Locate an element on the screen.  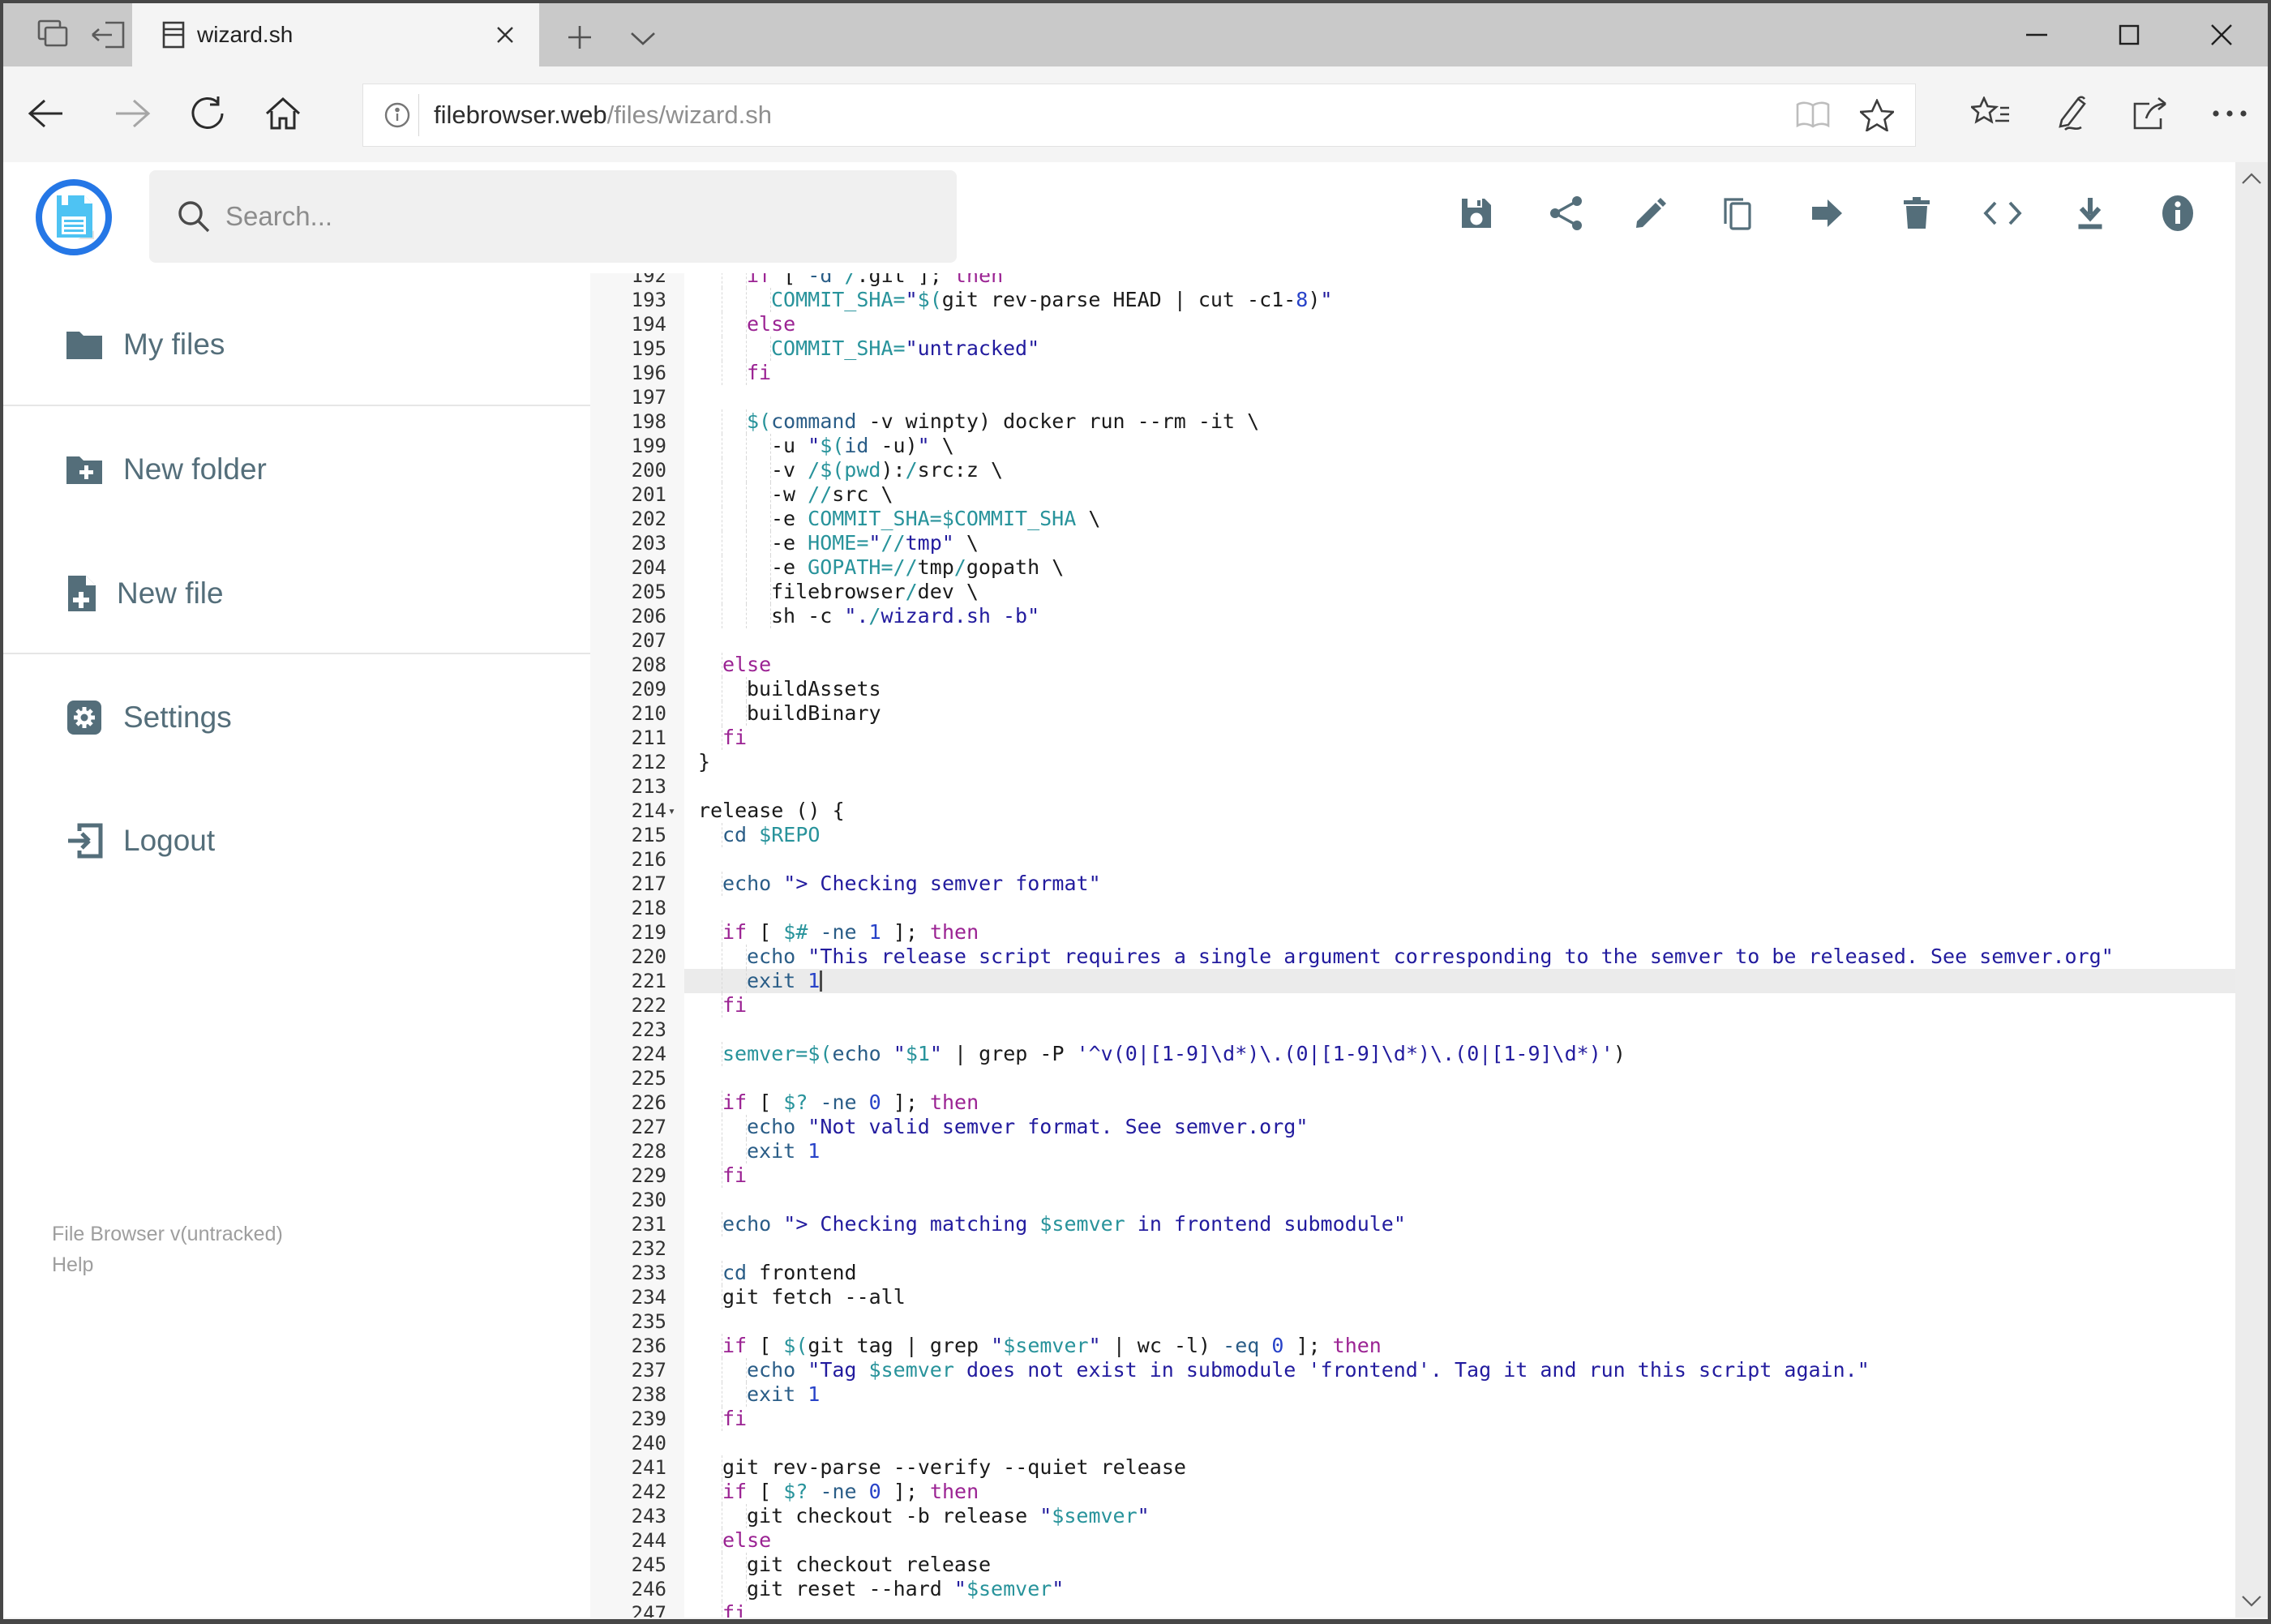
code-text: echo "> Checking semver format" is located at coordinates (1460, 884).